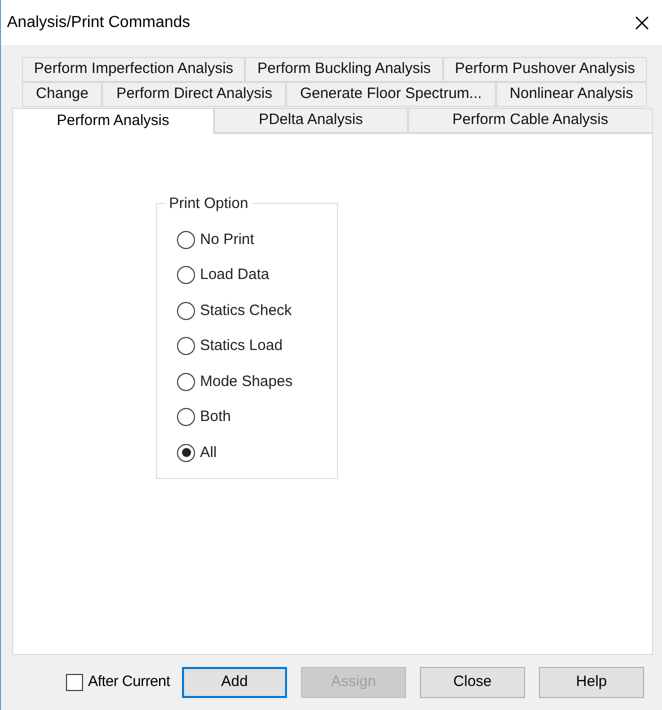  What do you see at coordinates (591, 682) in the screenshot?
I see `dialog-button: Help` at bounding box center [591, 682].